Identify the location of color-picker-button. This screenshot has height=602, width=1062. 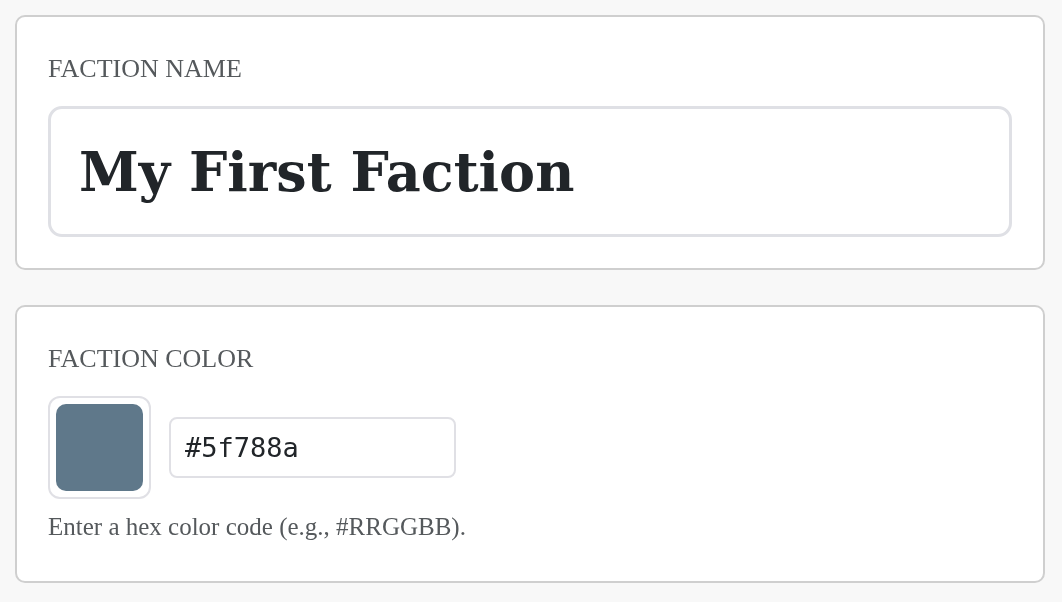
(99, 448).